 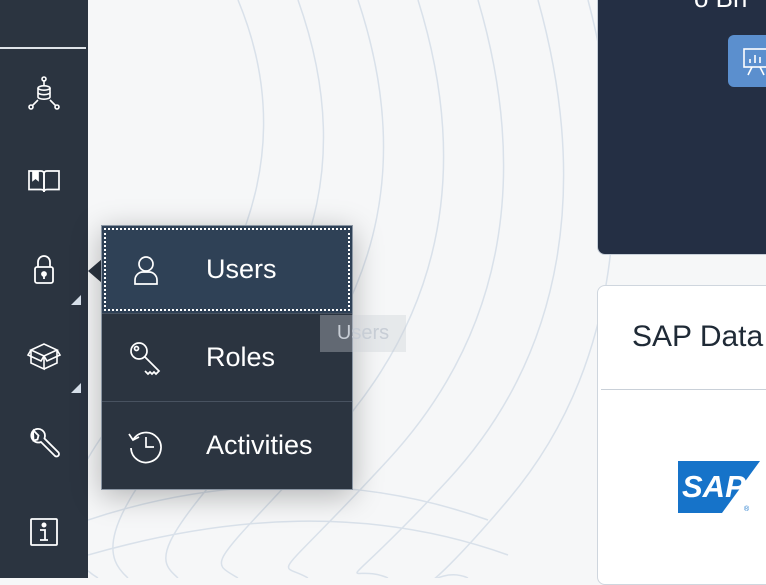 I want to click on presentation-card: o Bri, so click(x=681, y=127).